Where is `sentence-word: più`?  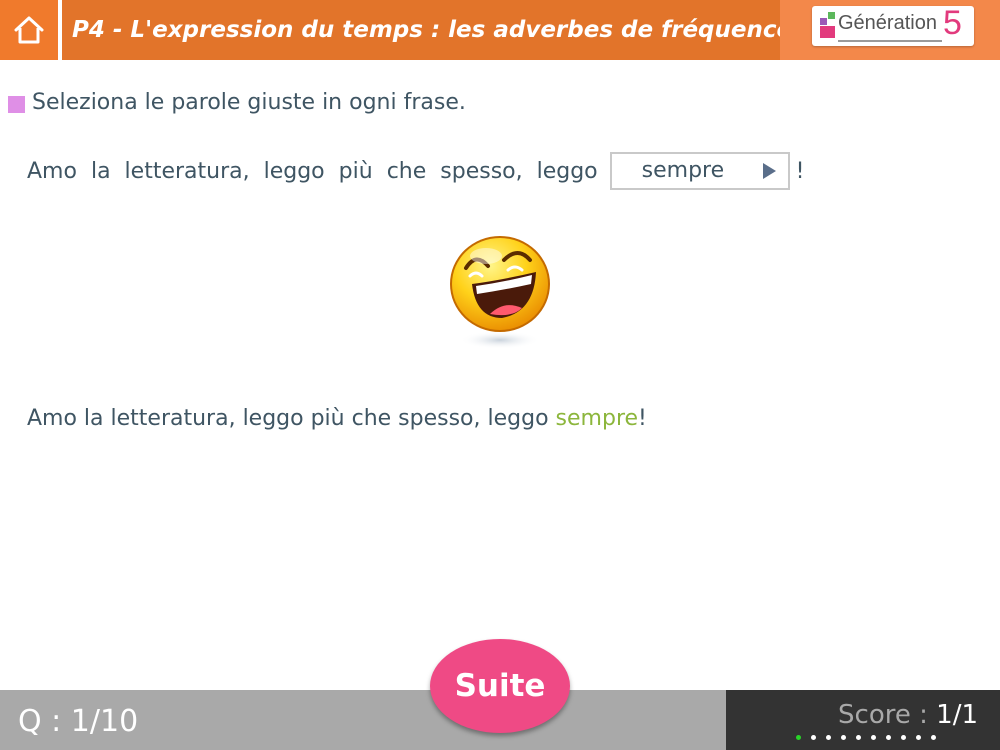
sentence-word: più is located at coordinates (355, 171).